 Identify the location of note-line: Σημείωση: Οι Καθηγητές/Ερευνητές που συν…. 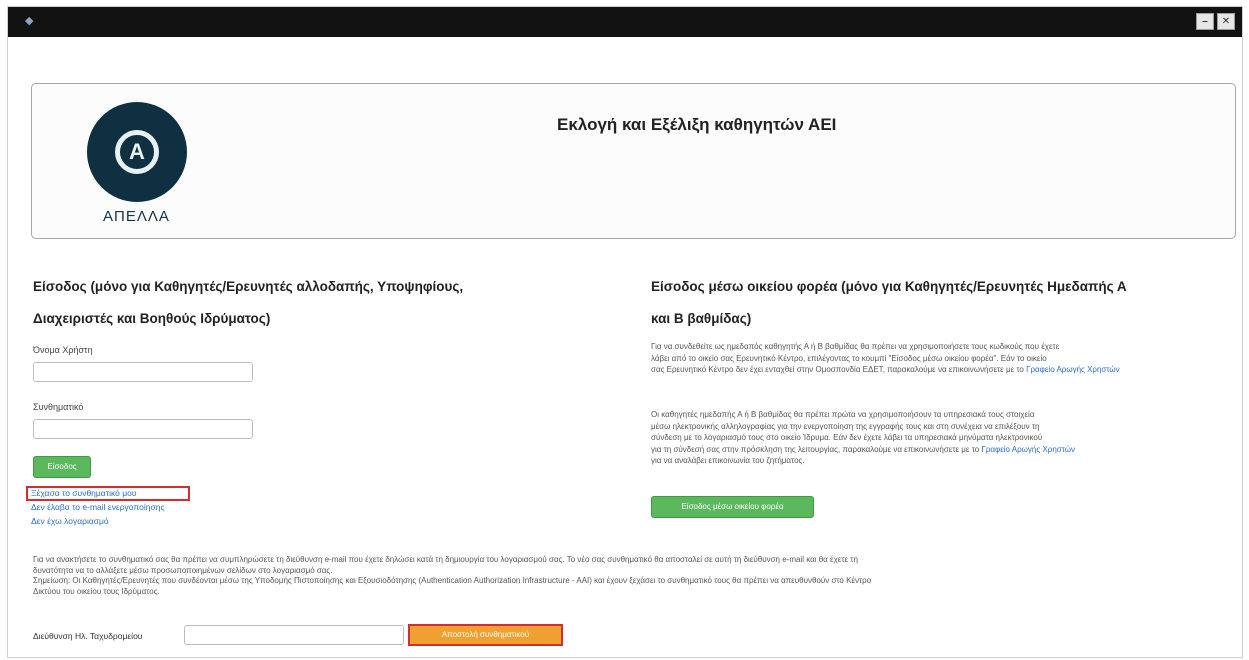
(452, 580).